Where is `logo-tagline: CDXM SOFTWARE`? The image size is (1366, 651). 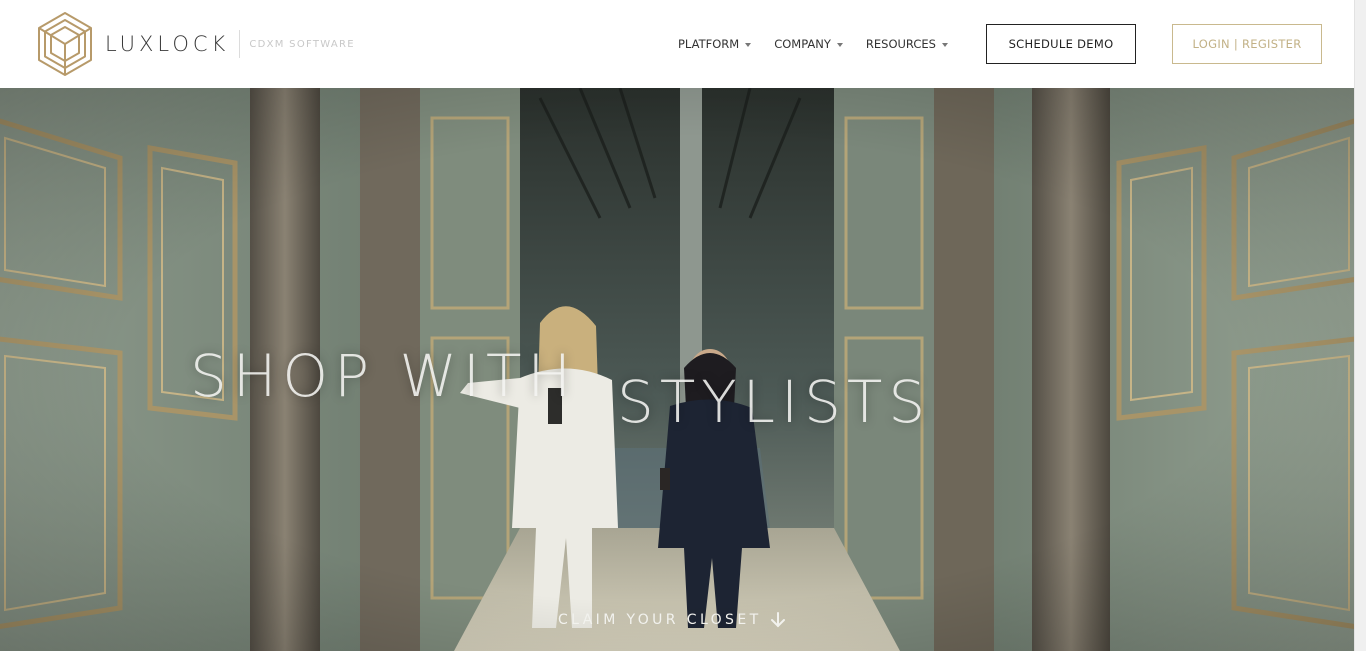 logo-tagline: CDXM SOFTWARE is located at coordinates (302, 44).